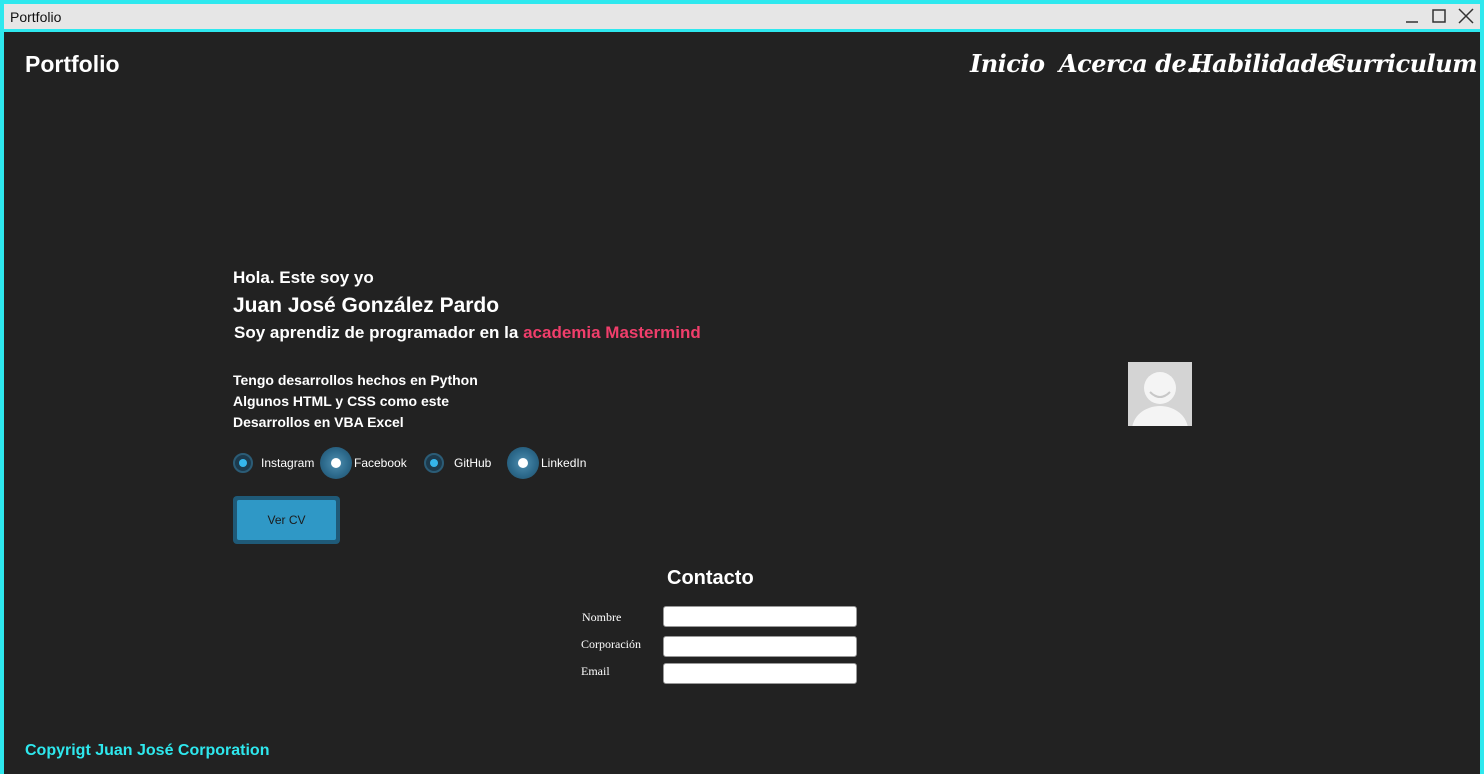 The image size is (1484, 774). What do you see at coordinates (1412, 22) in the screenshot?
I see `minimize-icon` at bounding box center [1412, 22].